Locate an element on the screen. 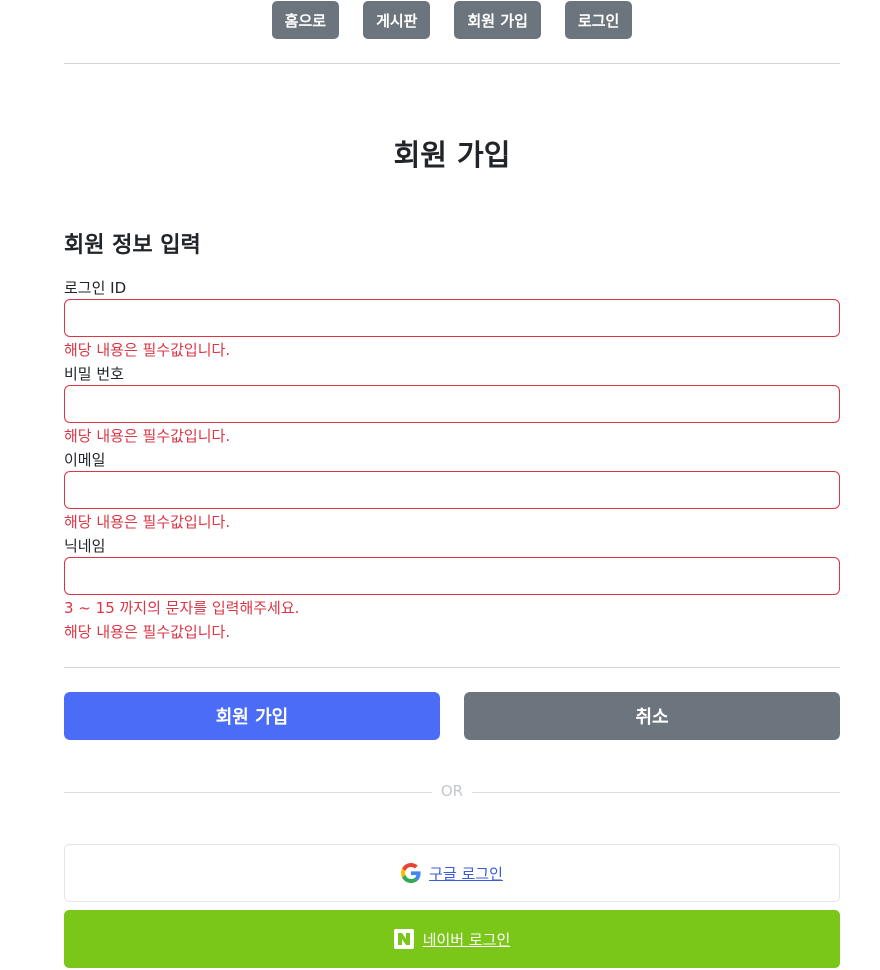 The height and width of the screenshot is (970, 880). nickname-error: 해당 내용은 필수값입니다. is located at coordinates (147, 632).